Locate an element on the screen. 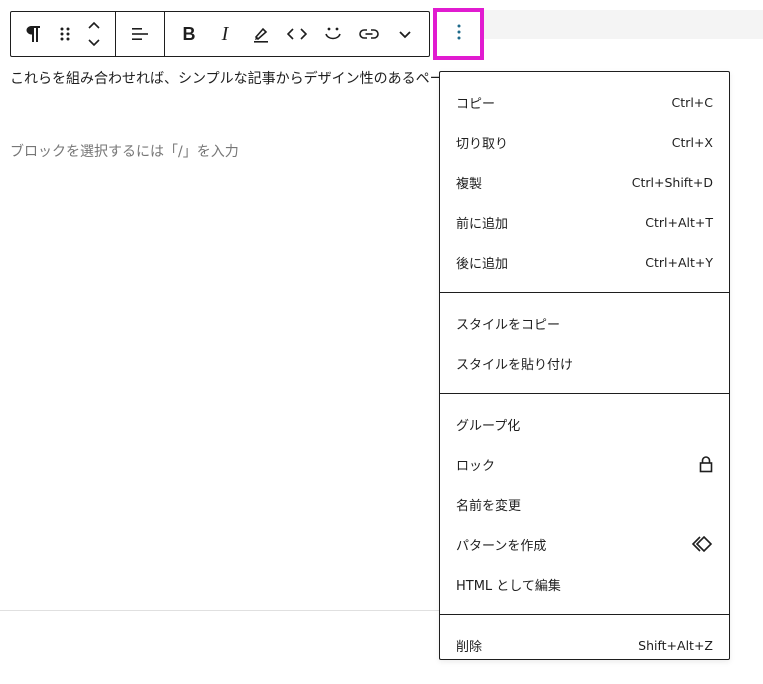 This screenshot has width=763, height=684. chevron-down-icon is located at coordinates (405, 34).